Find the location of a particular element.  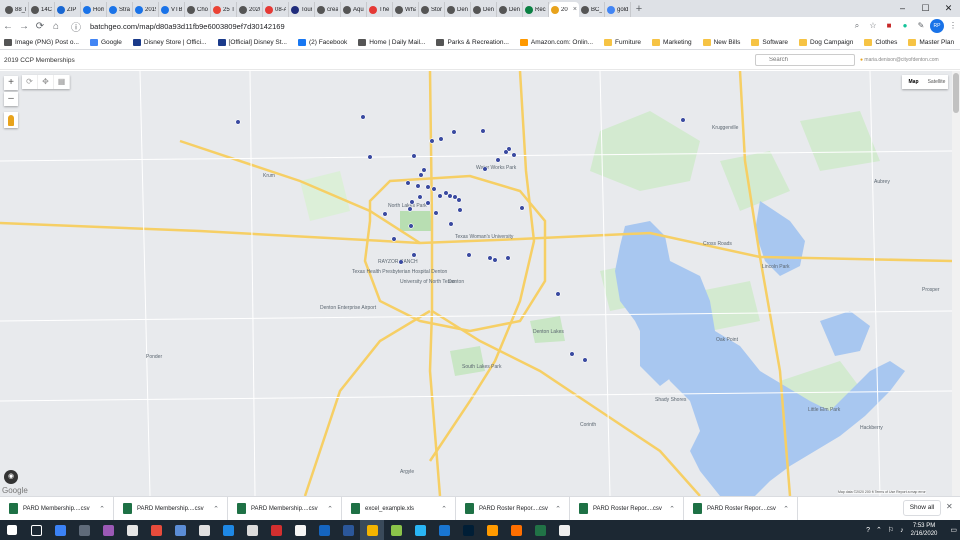

tab-17: Dent is located at coordinates (458, 9).